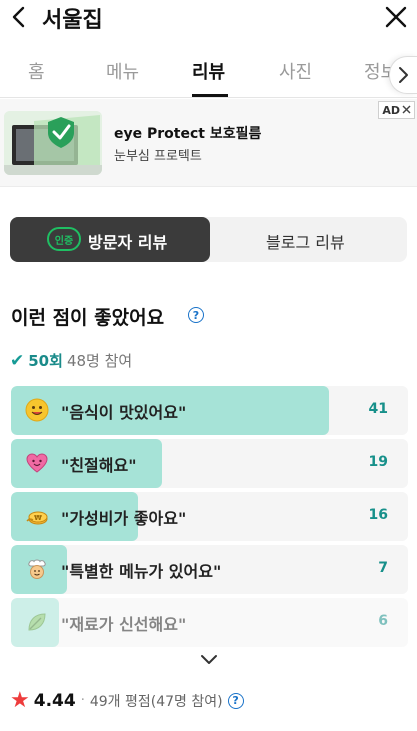  I want to click on chevron-left-icon, so click(18, 17).